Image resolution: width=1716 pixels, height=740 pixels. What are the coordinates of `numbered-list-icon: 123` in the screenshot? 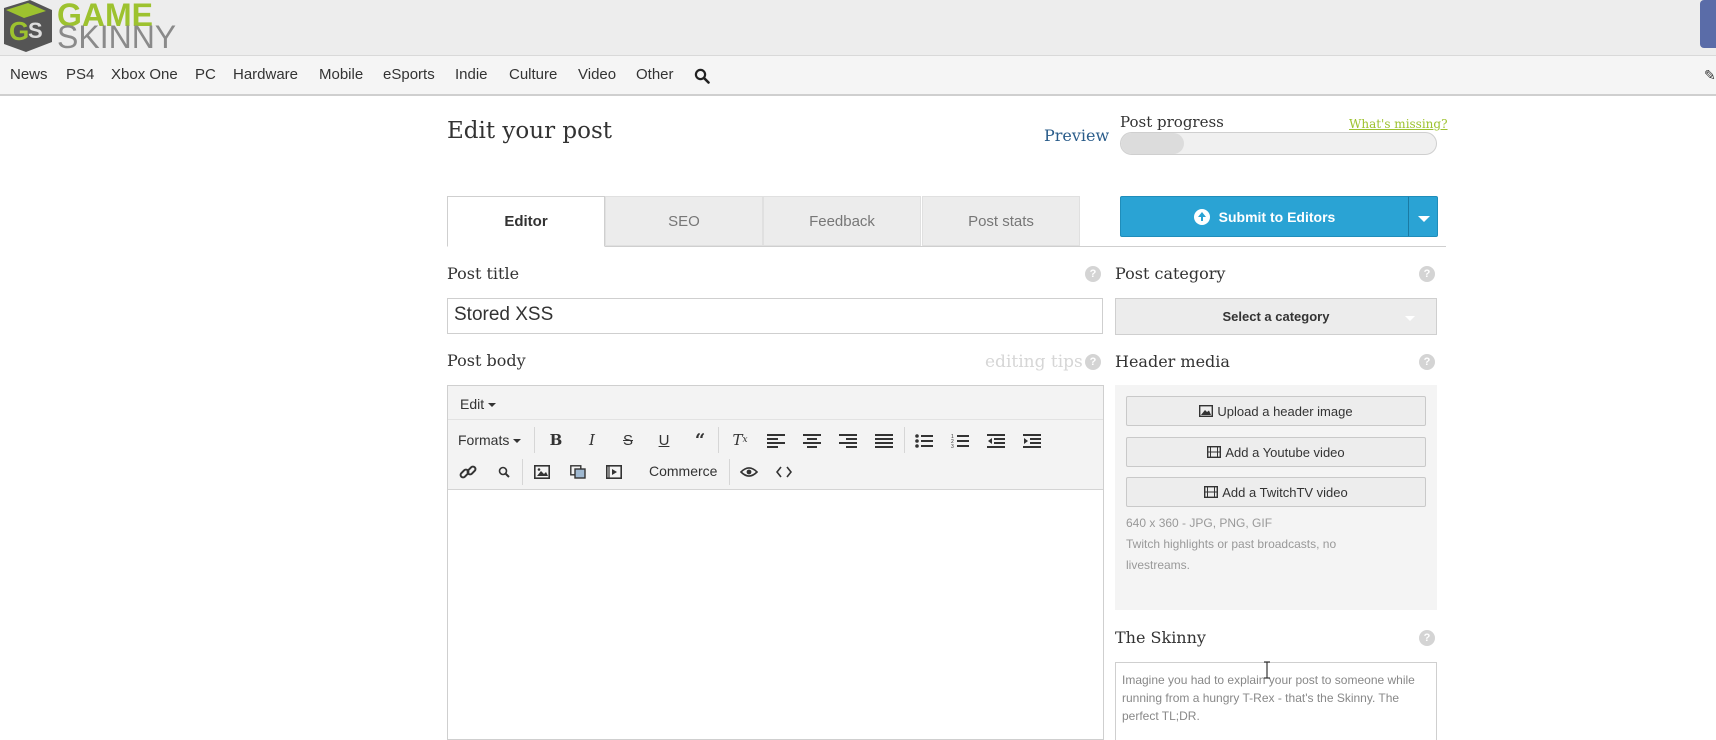 It's located at (960, 441).